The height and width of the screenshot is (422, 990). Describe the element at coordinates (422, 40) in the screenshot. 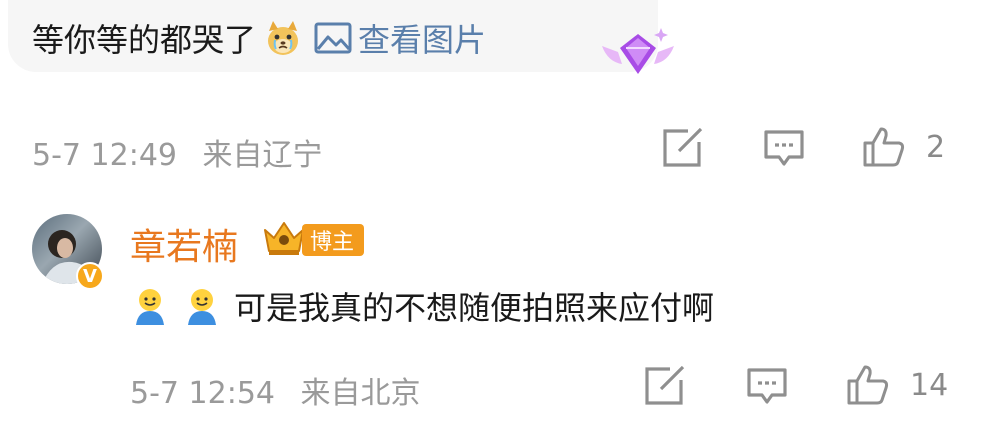

I see `view-image-label: 查看图片` at that location.